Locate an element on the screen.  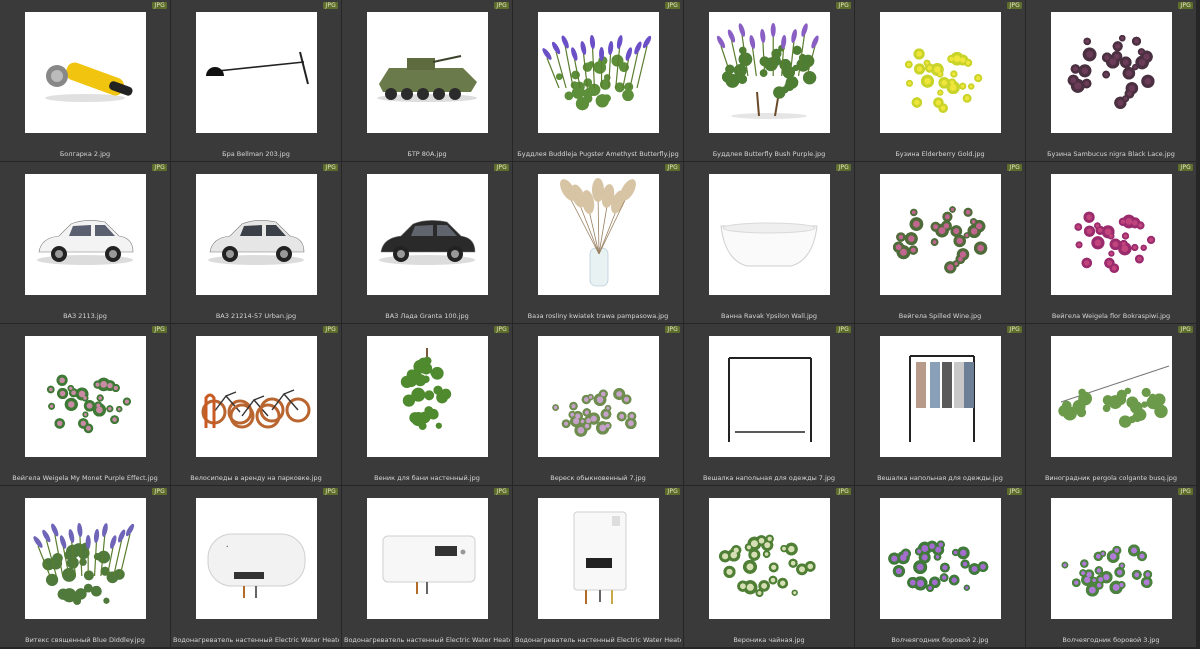
thumbnail-tile: JPG Велосипеды в аренду на парковке.jpg is located at coordinates (256, 404).